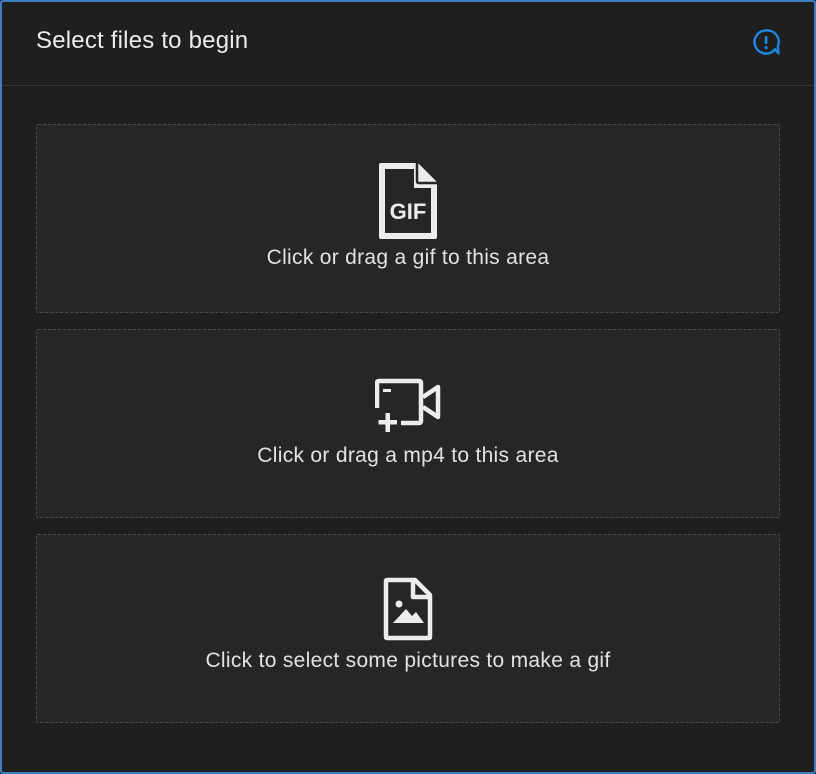 This screenshot has height=774, width=816. I want to click on page-title: Select files to begin, so click(142, 40).